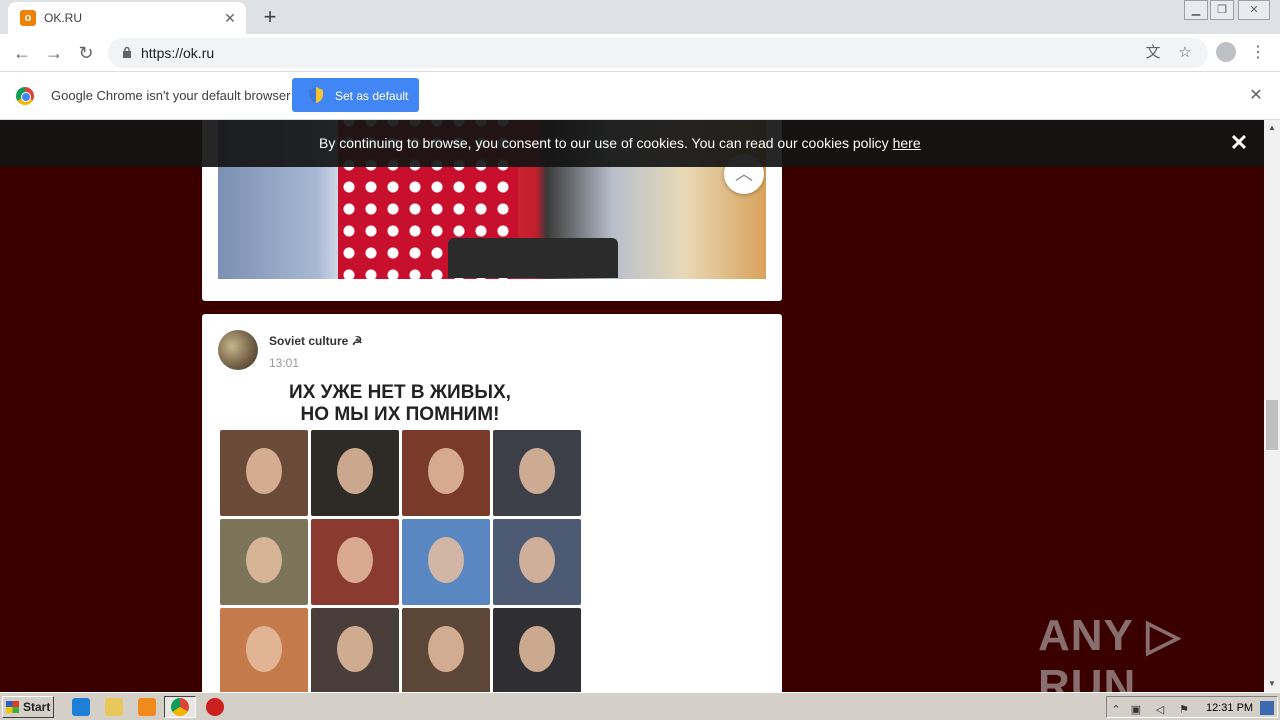 The image size is (1280, 720). What do you see at coordinates (1196, 10) in the screenshot?
I see `minimize-button: ▁` at bounding box center [1196, 10].